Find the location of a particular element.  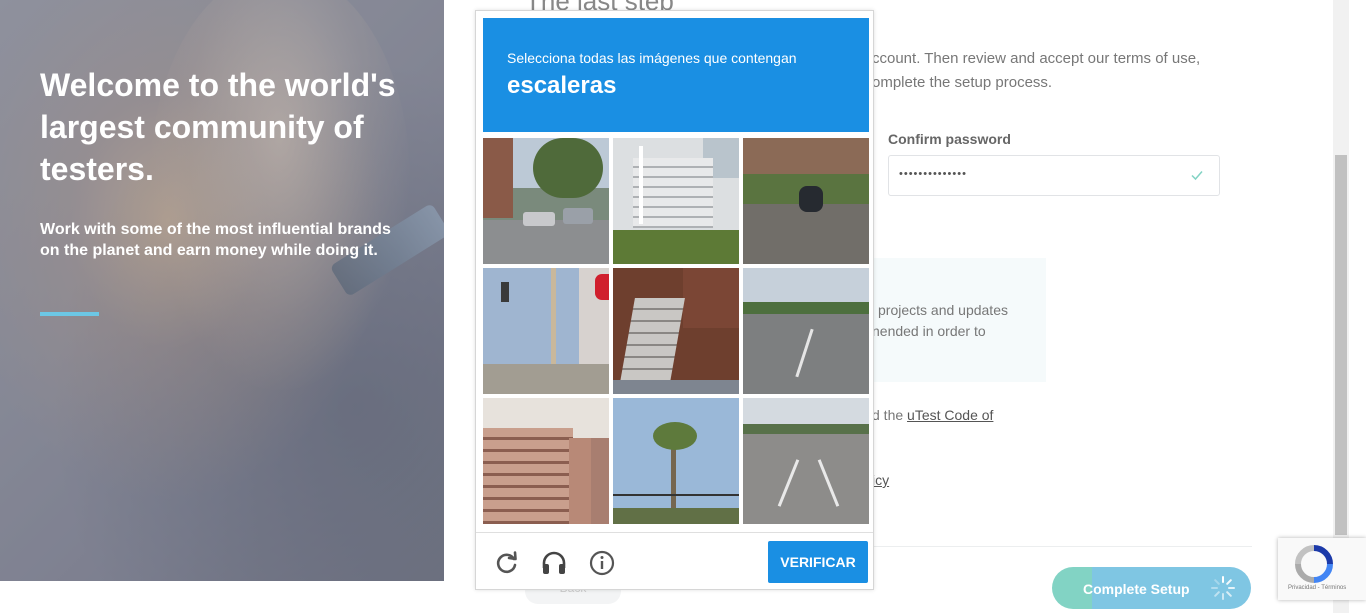

privacy-policy-link: icy is located at coordinates (880, 480).